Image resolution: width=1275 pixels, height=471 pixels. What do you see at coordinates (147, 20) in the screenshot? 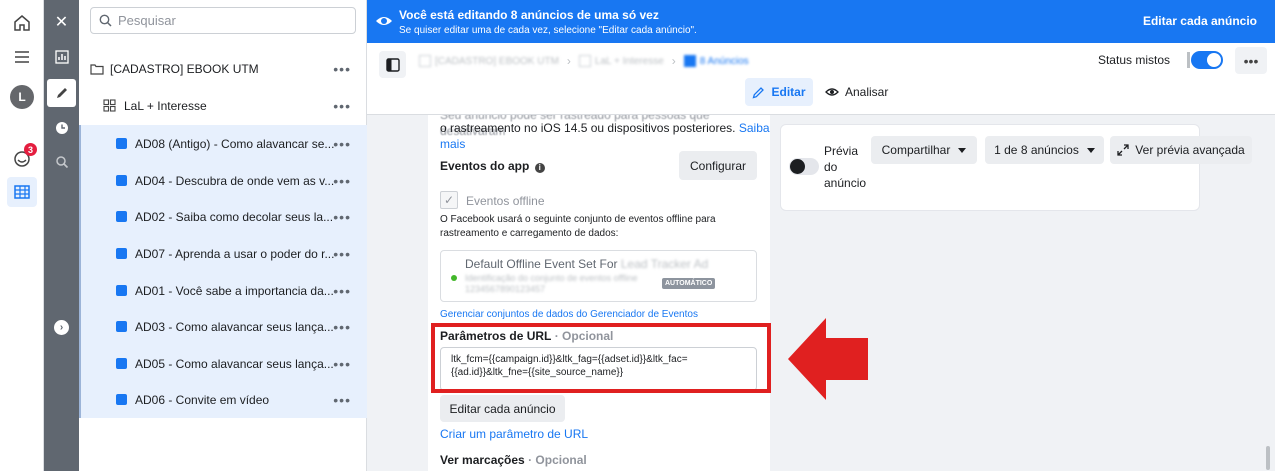
I see `search-placeholder: Pesquisar` at bounding box center [147, 20].